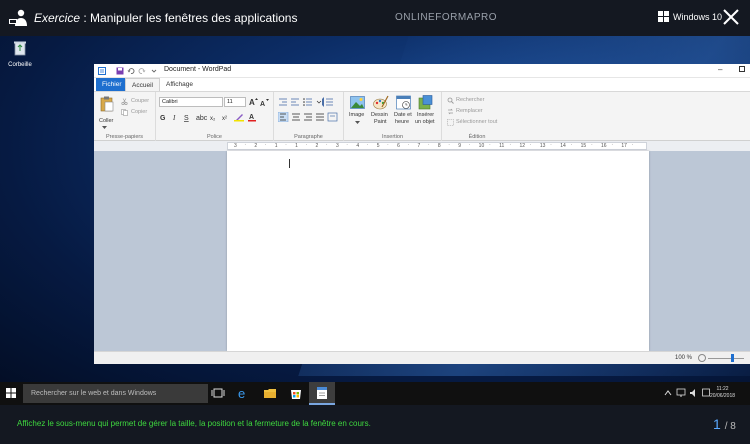  Describe the element at coordinates (694, 393) in the screenshot. I see `volume-icon` at that location.